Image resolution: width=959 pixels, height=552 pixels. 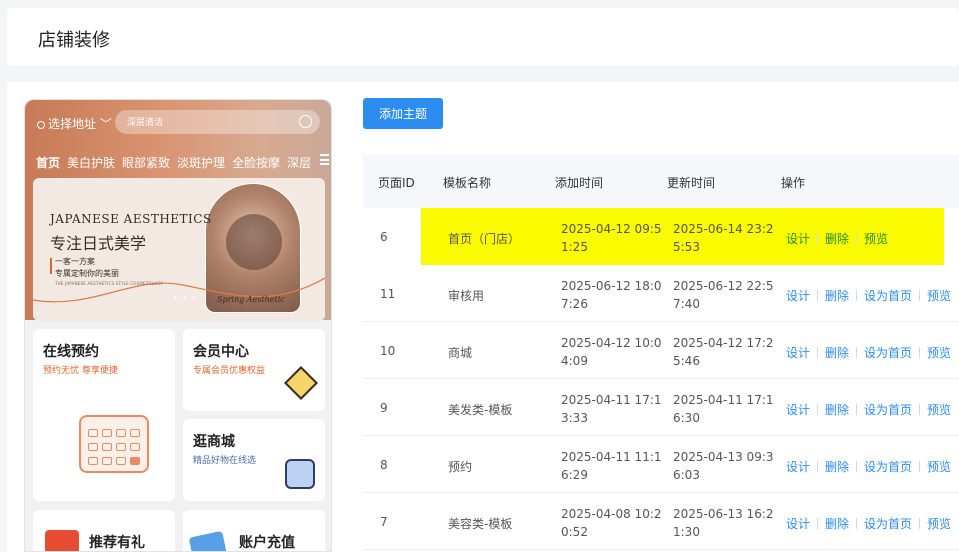 I want to click on add-theme-button: 添加主题, so click(x=403, y=113).